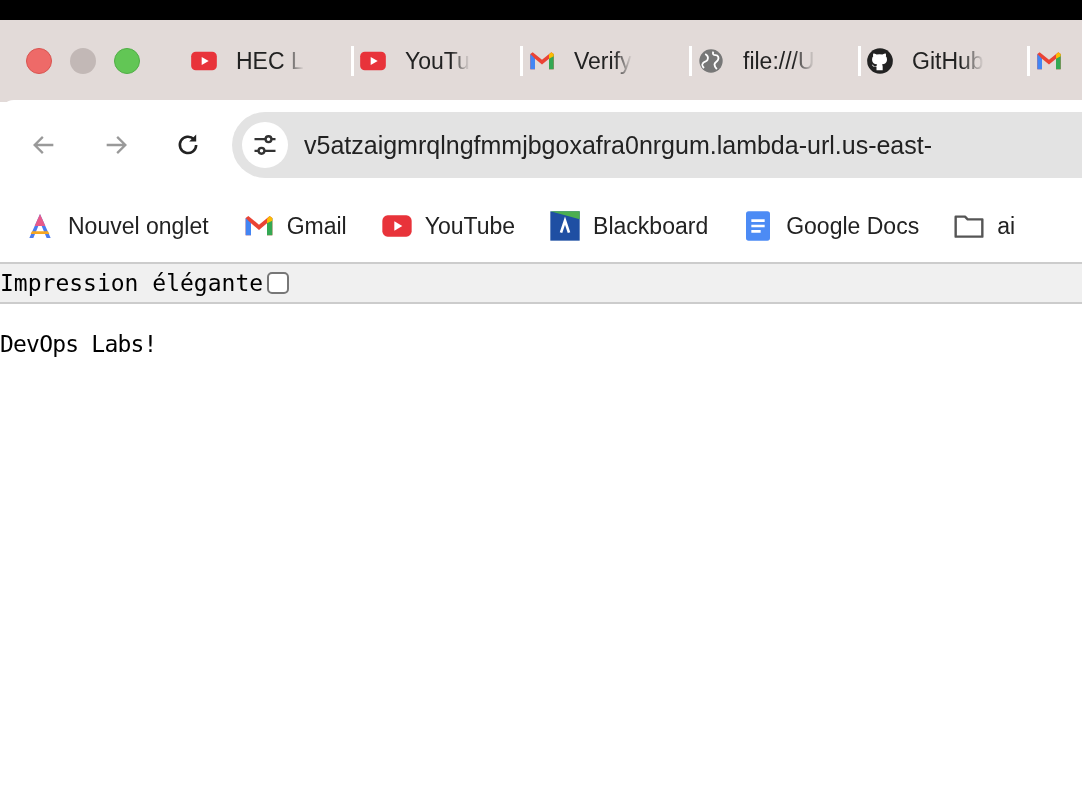 The image size is (1082, 792). What do you see at coordinates (984, 226) in the screenshot?
I see `bookmark: ai` at bounding box center [984, 226].